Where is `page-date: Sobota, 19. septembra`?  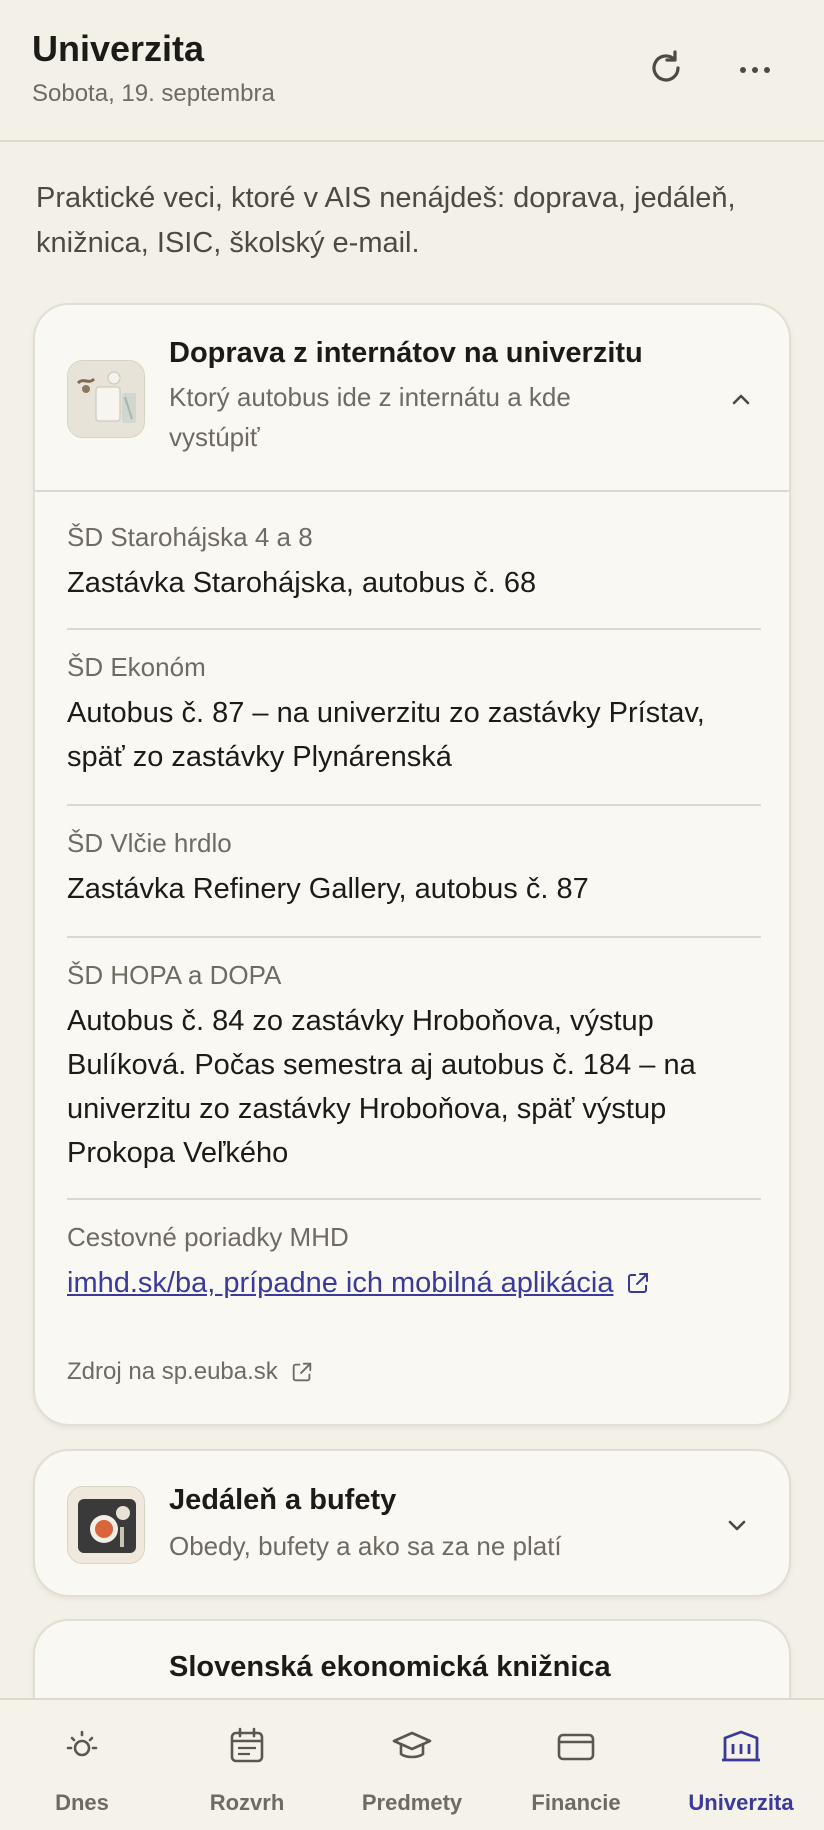 page-date: Sobota, 19. septembra is located at coordinates (153, 93).